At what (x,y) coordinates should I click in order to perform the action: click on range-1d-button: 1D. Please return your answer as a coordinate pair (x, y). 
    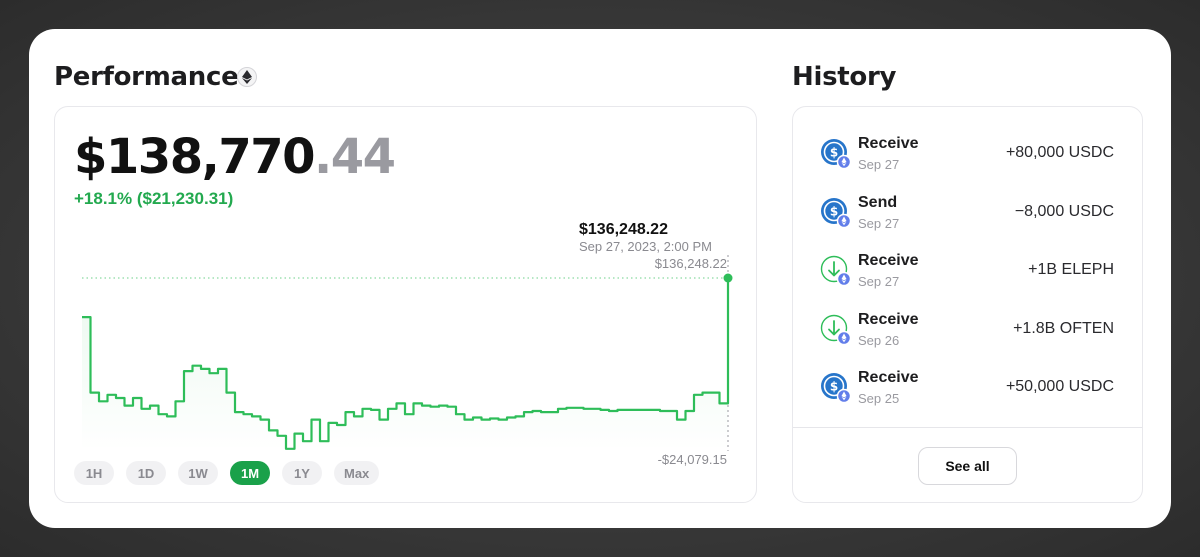
    Looking at the image, I should click on (146, 473).